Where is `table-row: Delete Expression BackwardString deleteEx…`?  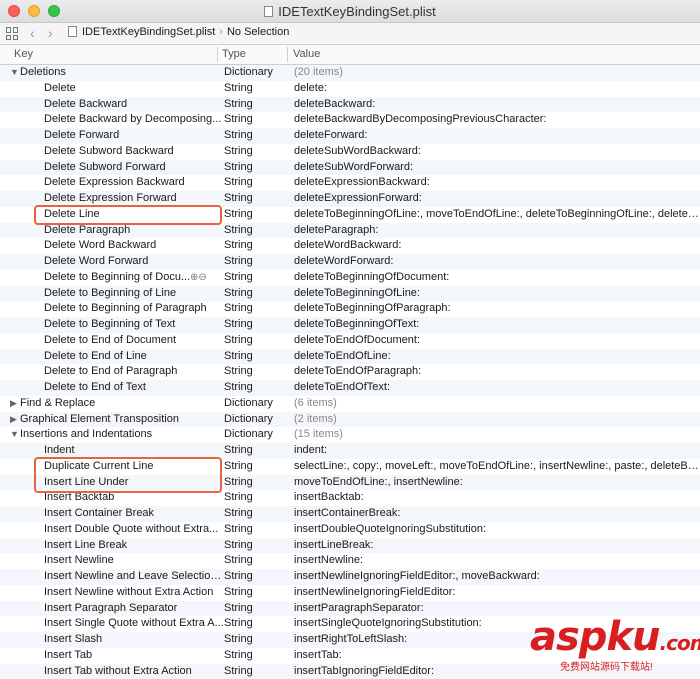
table-row: Delete Expression BackwardString deleteEx… is located at coordinates (350, 183).